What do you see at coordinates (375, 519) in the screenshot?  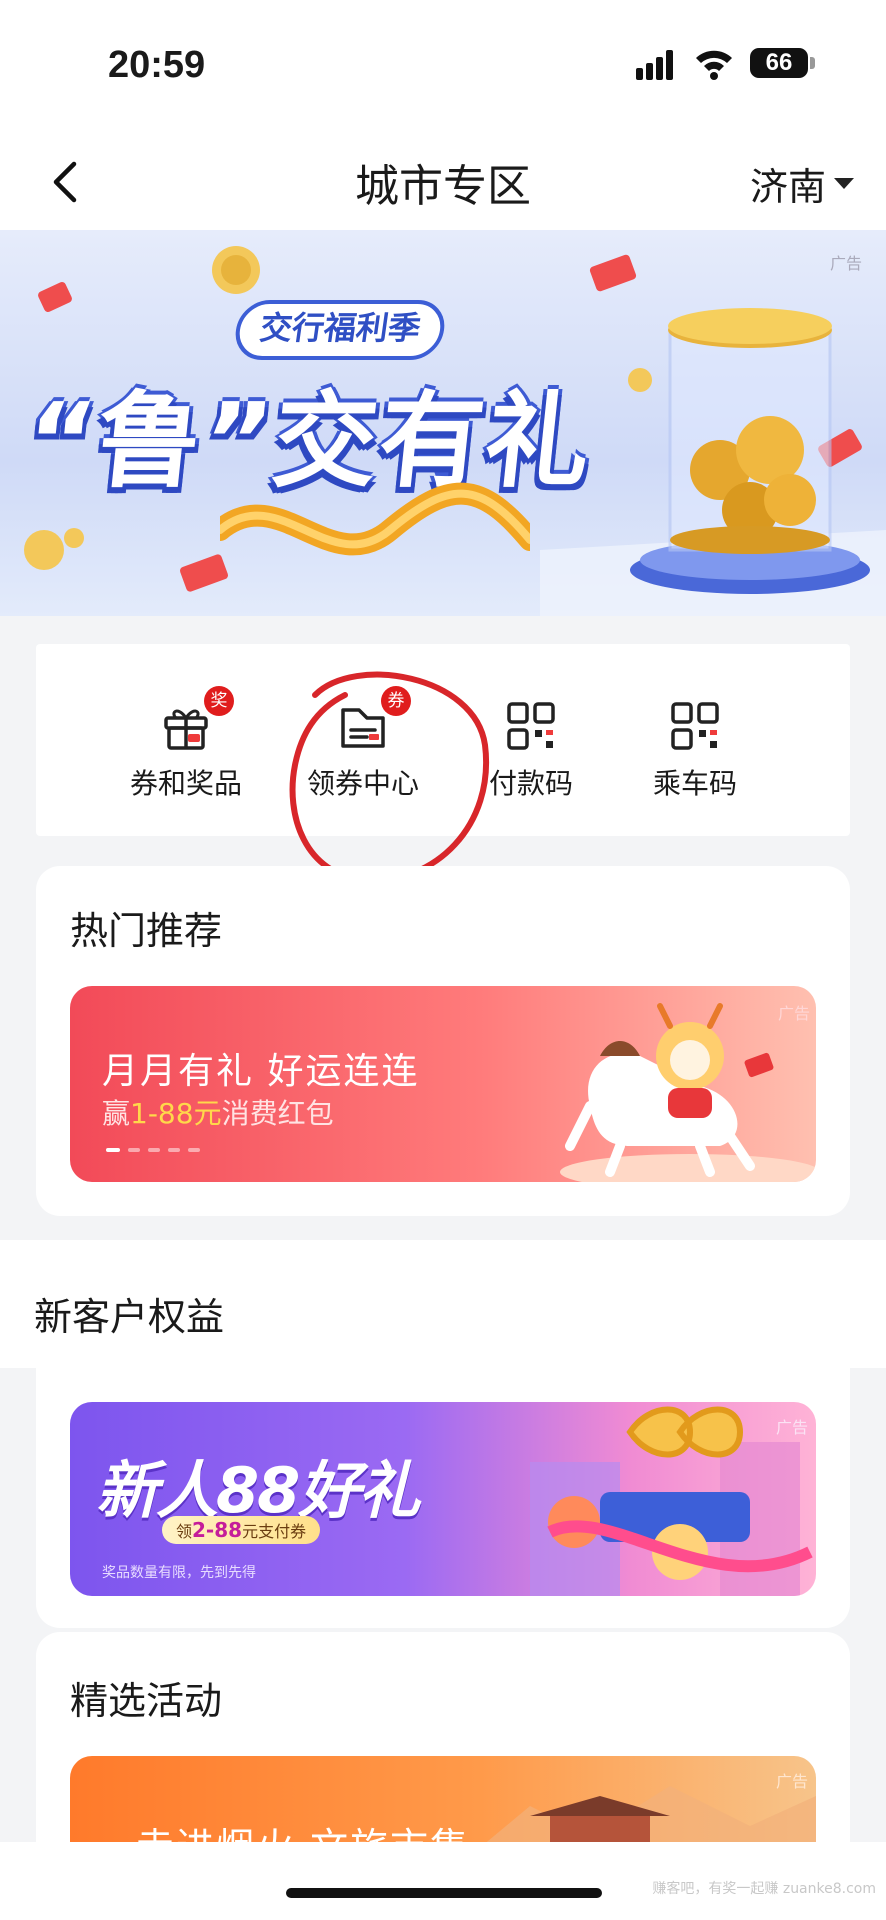 I see `gold-ribbon-decoration` at bounding box center [375, 519].